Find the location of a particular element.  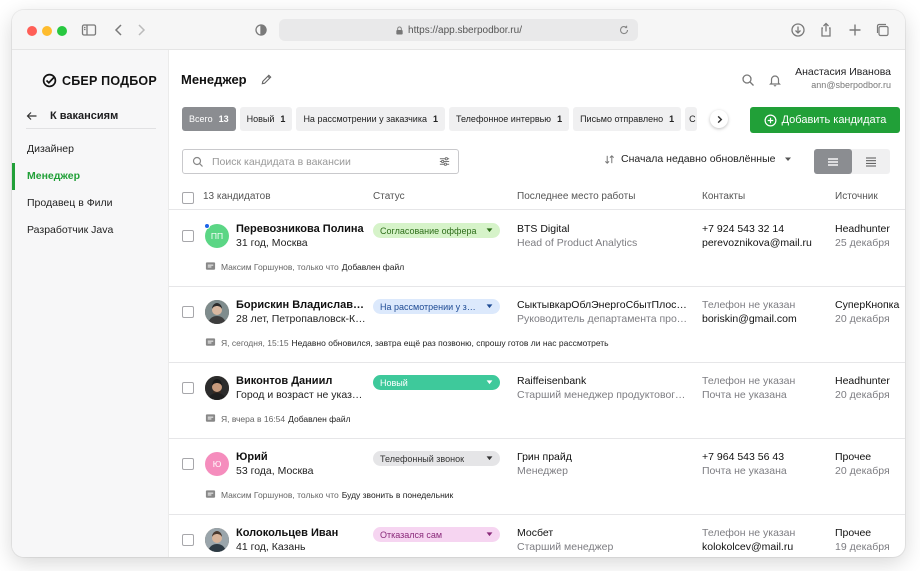

column-status: Статус is located at coordinates (389, 196).